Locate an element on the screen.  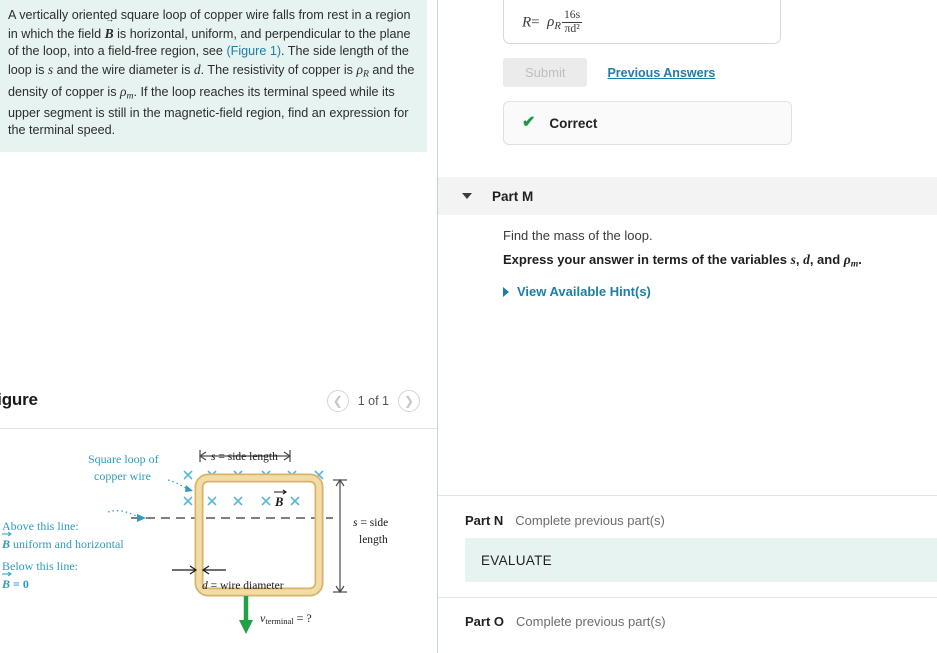
previous-answer-numerator: 16s is located at coordinates (572, 14).